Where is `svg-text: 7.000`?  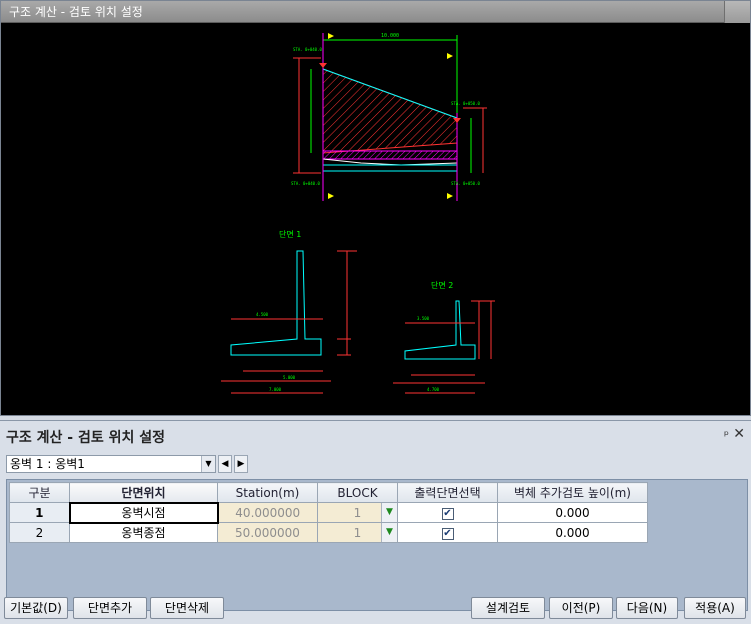
svg-text: 7.000 is located at coordinates (275, 389).